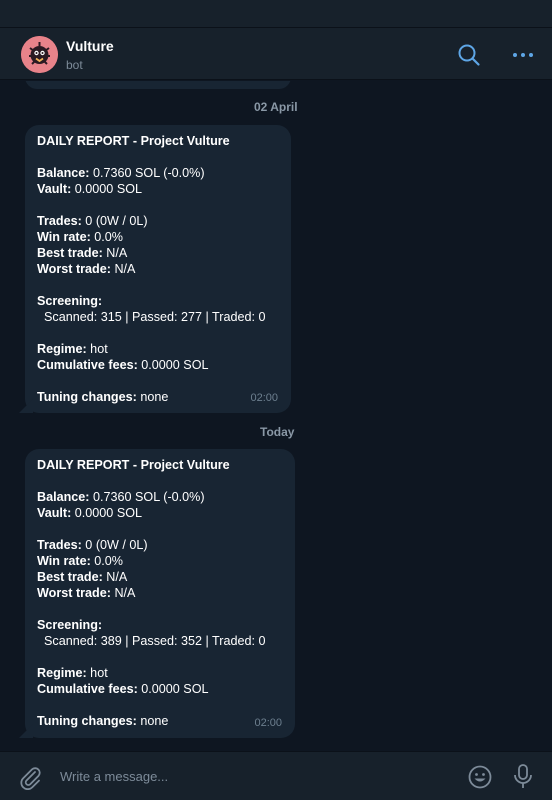  What do you see at coordinates (90, 46) in the screenshot?
I see `chat-title: Vulture` at bounding box center [90, 46].